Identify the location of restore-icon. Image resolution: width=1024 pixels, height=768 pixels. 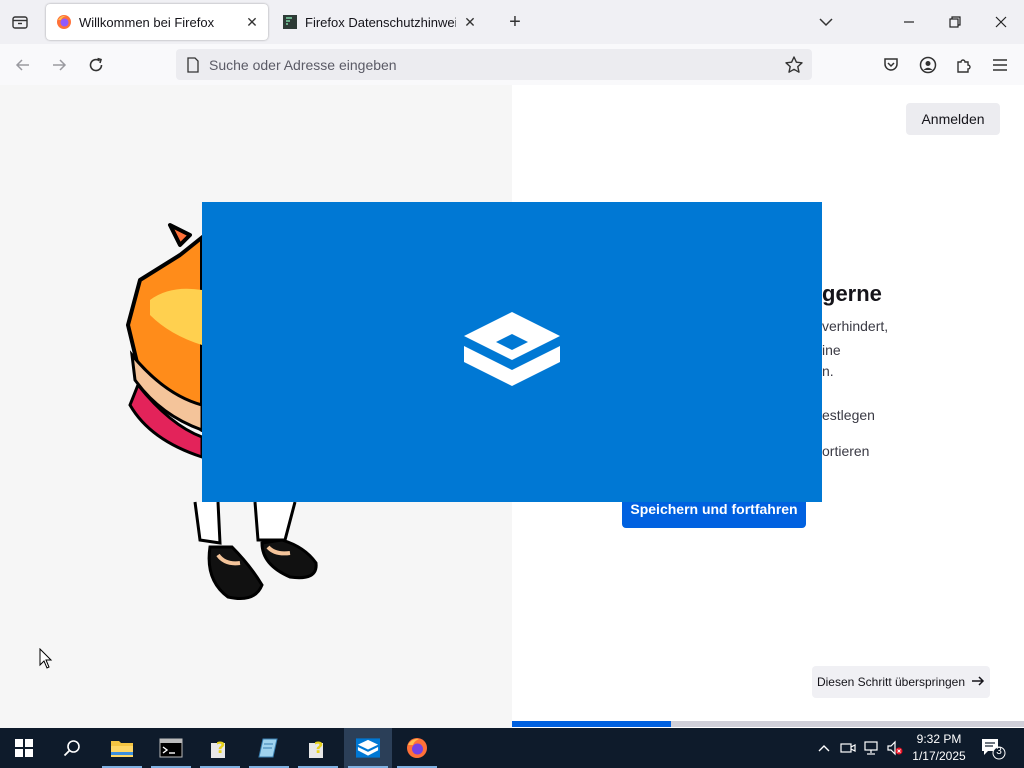
(955, 22).